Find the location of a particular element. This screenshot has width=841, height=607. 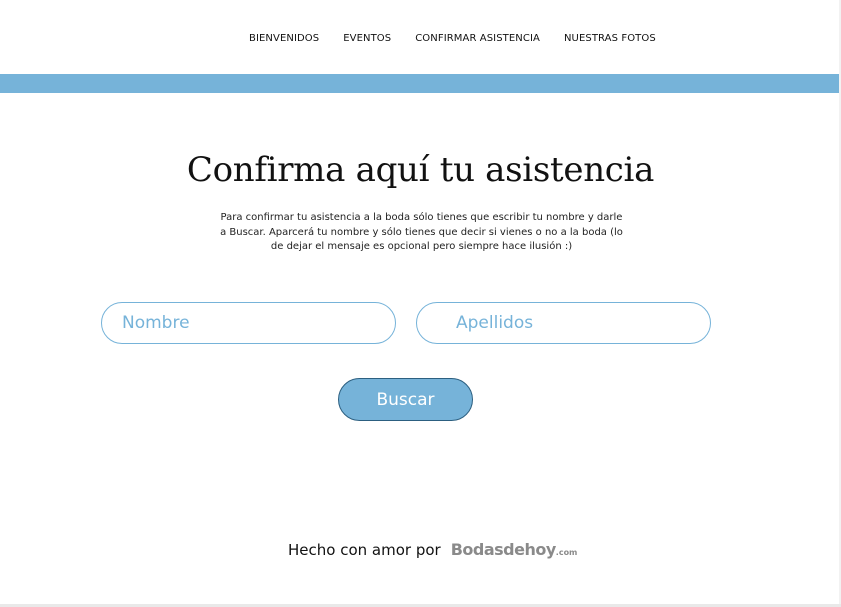

search-button: Buscar is located at coordinates (405, 399).